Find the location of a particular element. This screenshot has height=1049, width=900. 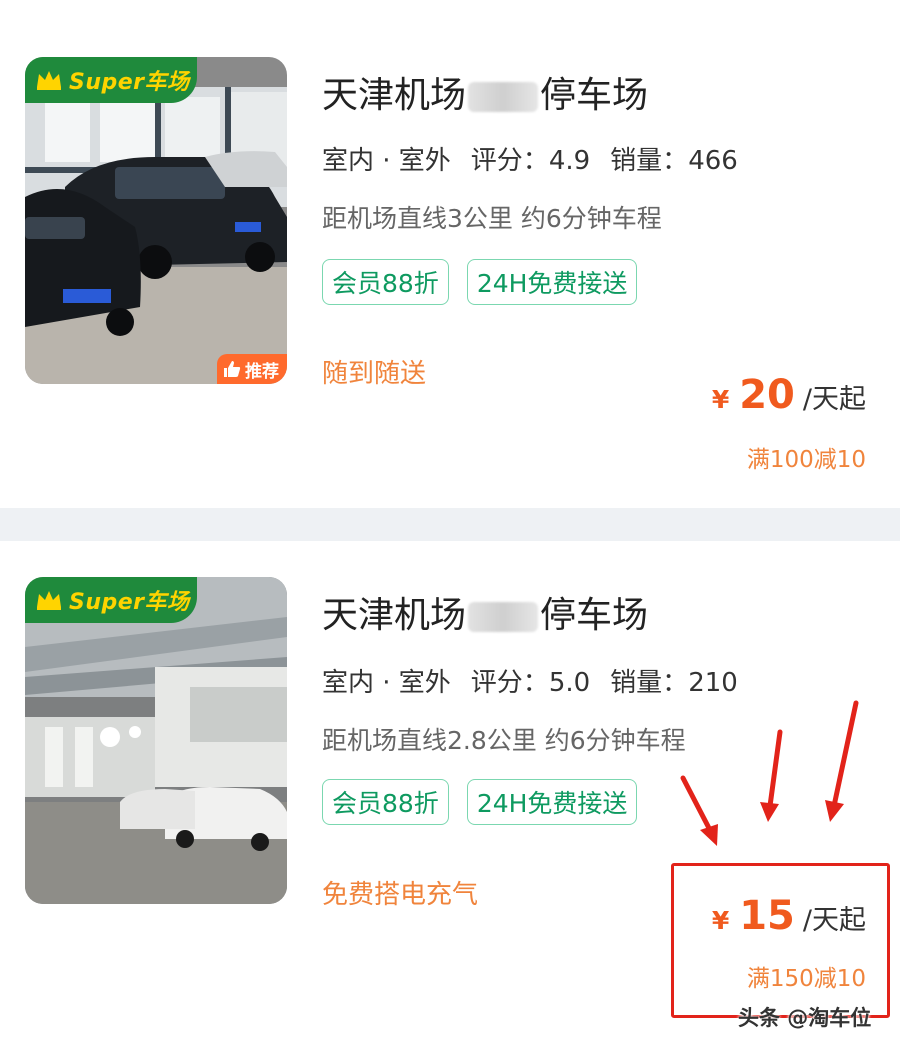

watermark: 头条 @淘车位 is located at coordinates (805, 1018).